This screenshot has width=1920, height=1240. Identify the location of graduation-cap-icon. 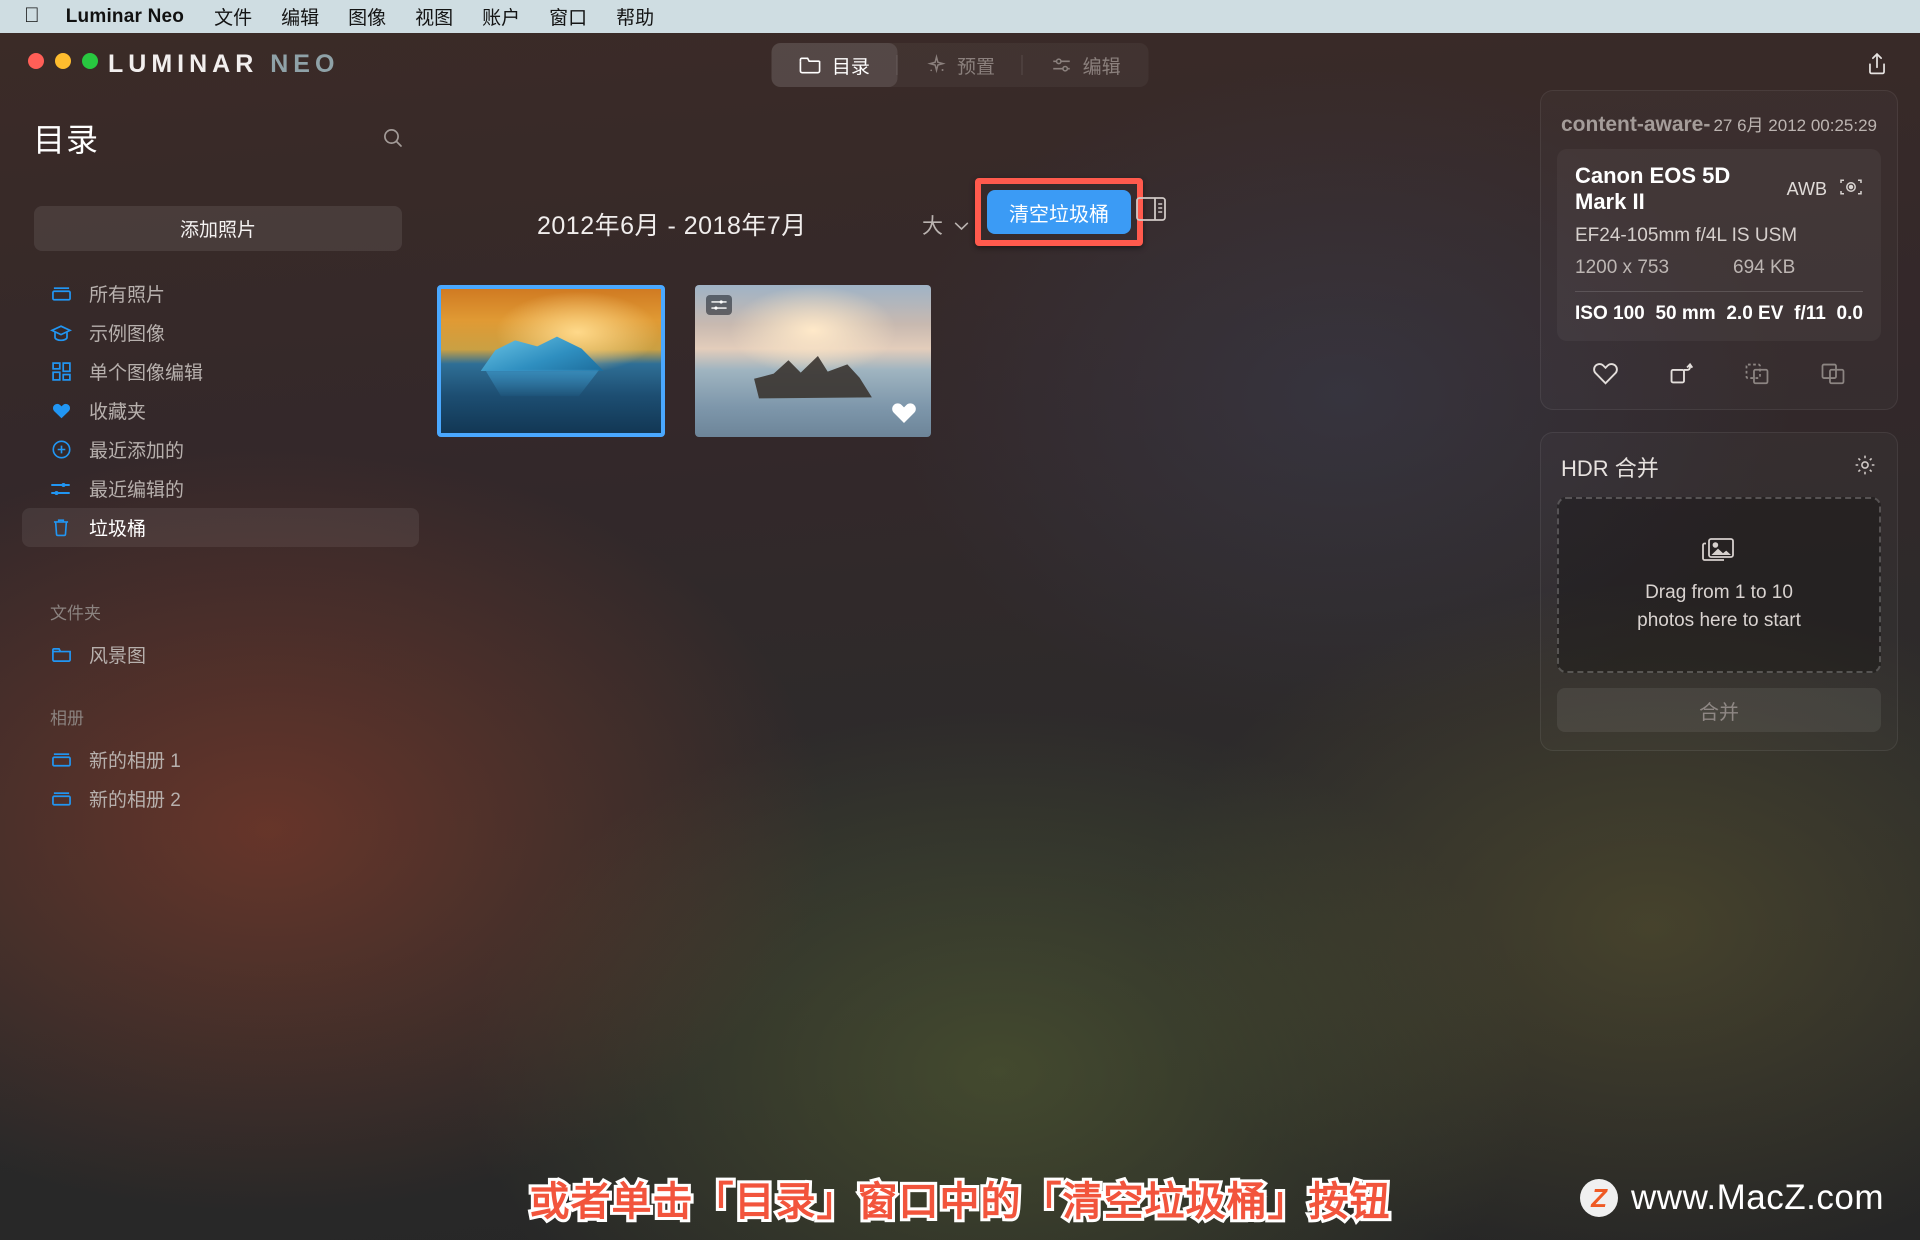
(61, 333).